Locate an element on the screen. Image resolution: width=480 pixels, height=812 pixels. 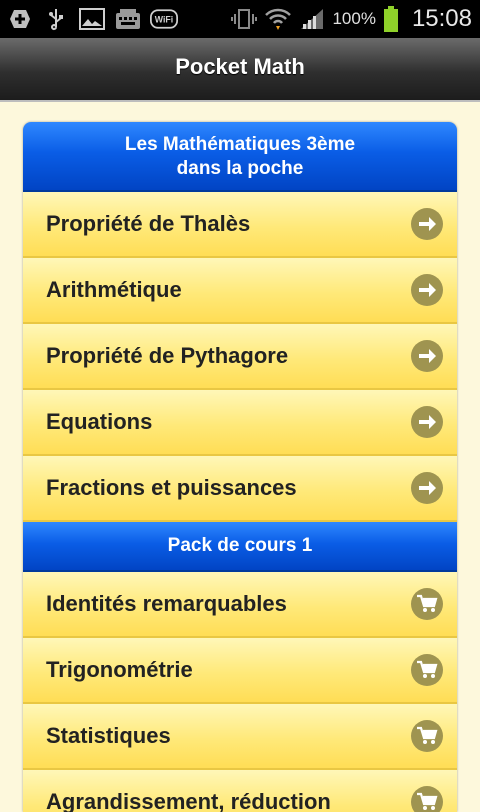
wifi-direct-icon: WiFi is located at coordinates (164, 19).